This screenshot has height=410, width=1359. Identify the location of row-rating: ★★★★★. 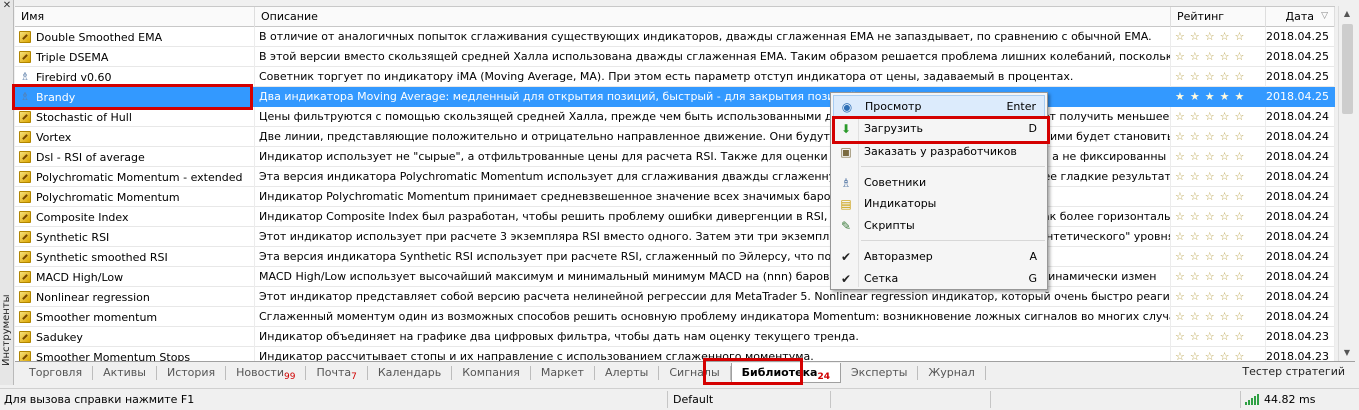
(1218, 97).